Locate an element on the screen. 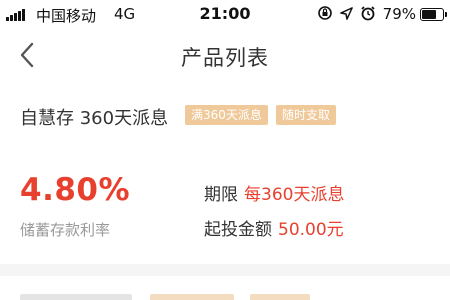 Image resolution: width=450 pixels, height=300 pixels. product-name: 自慧存 360天派息 is located at coordinates (94, 118).